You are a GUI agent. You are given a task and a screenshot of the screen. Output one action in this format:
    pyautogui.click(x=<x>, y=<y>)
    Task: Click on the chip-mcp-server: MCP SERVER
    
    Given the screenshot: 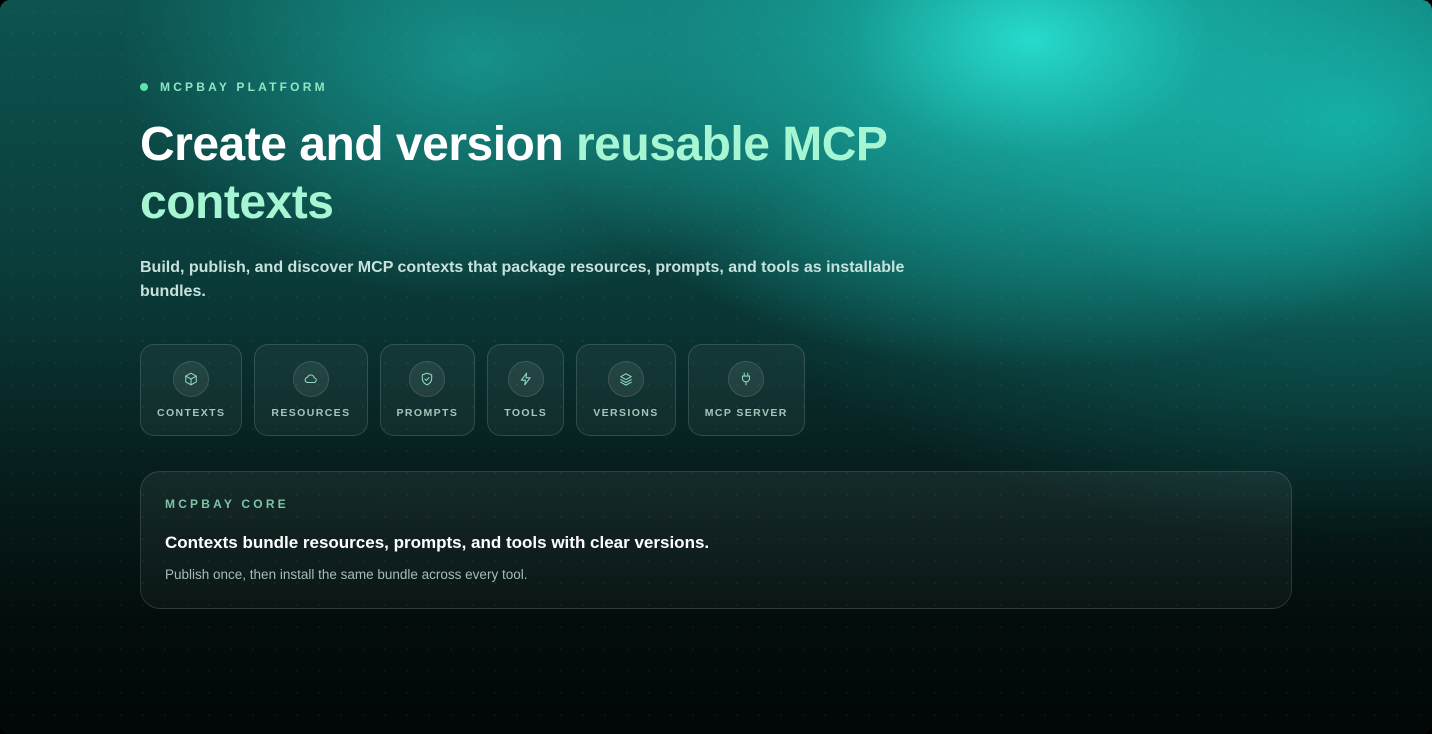 What is the action you would take?
    pyautogui.click(x=746, y=390)
    